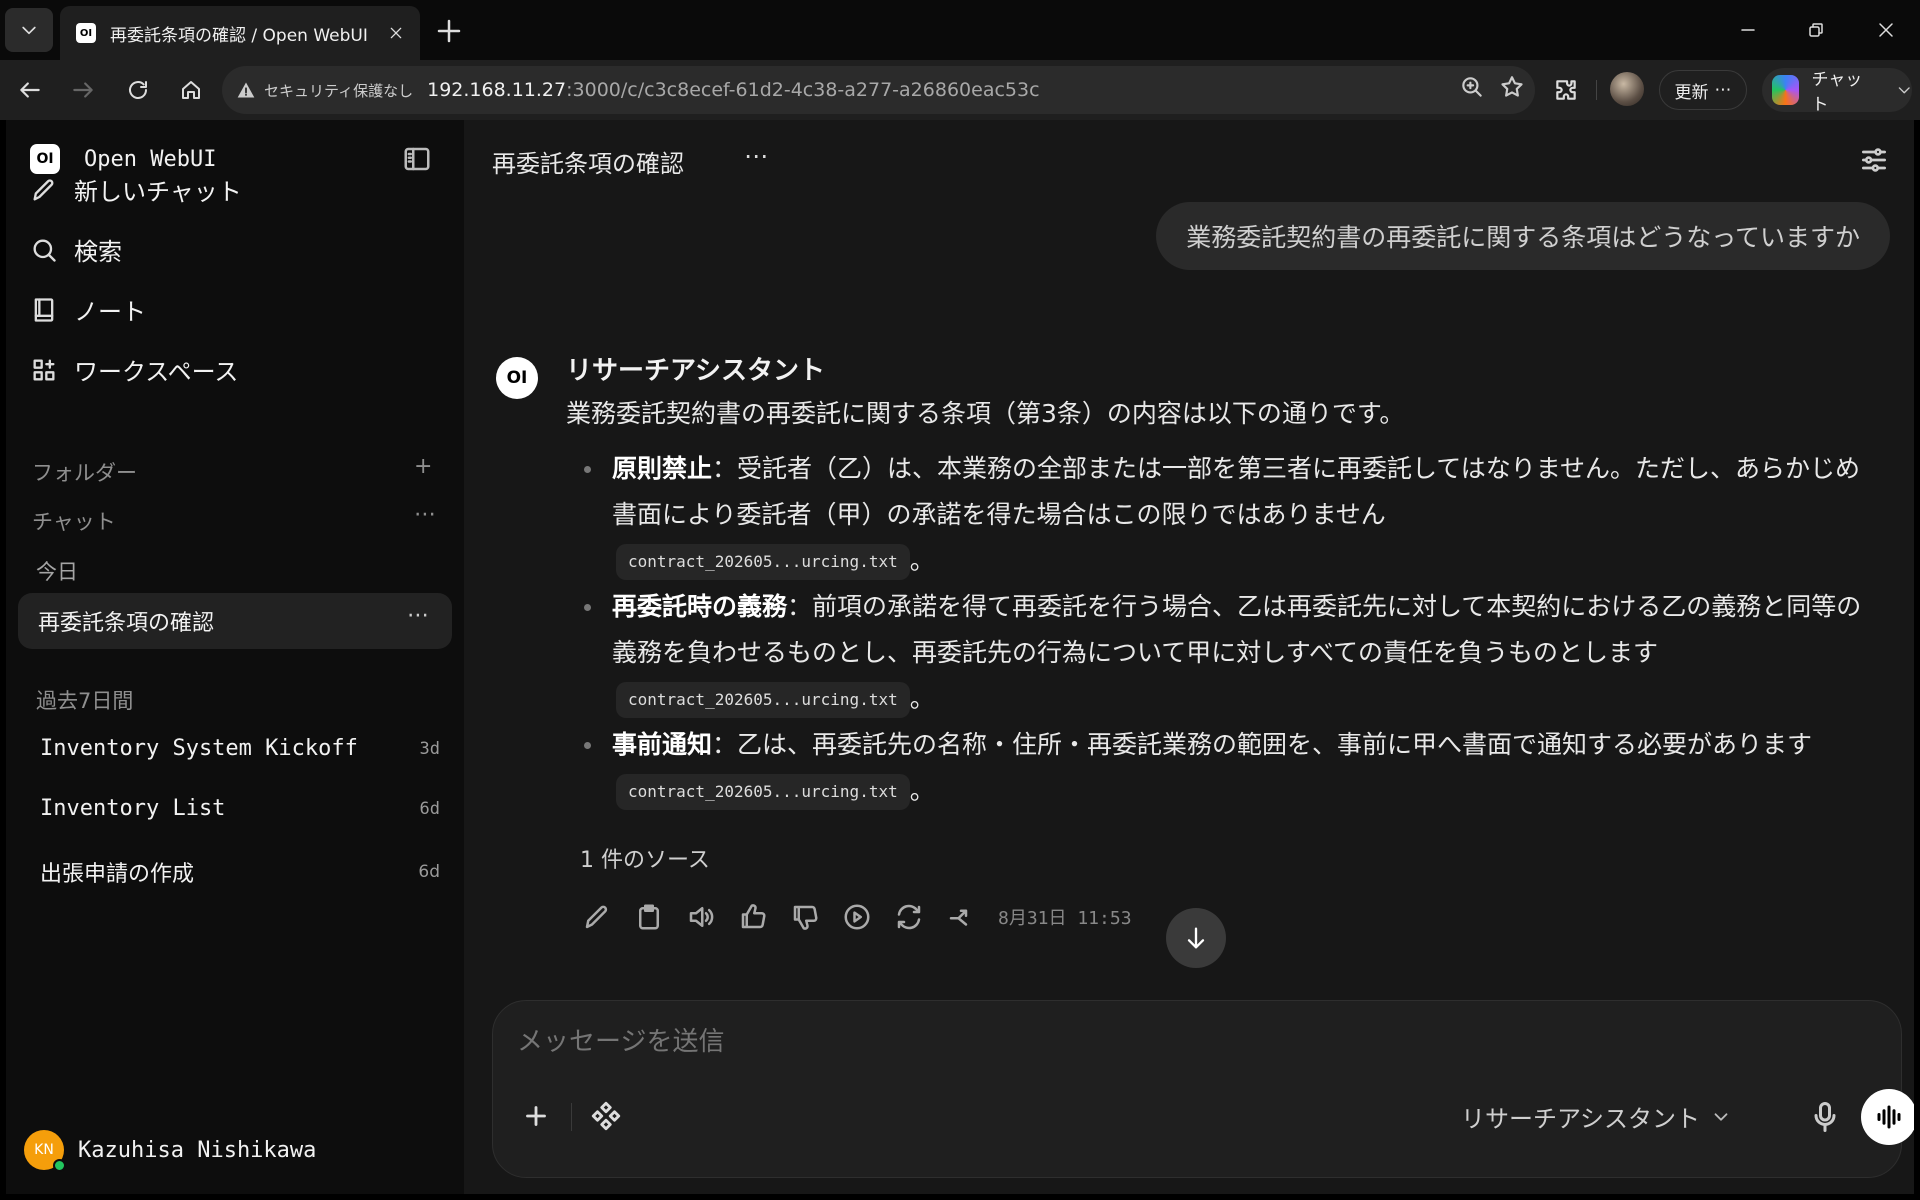 This screenshot has width=1920, height=1200. I want to click on branch-icon, so click(961, 917).